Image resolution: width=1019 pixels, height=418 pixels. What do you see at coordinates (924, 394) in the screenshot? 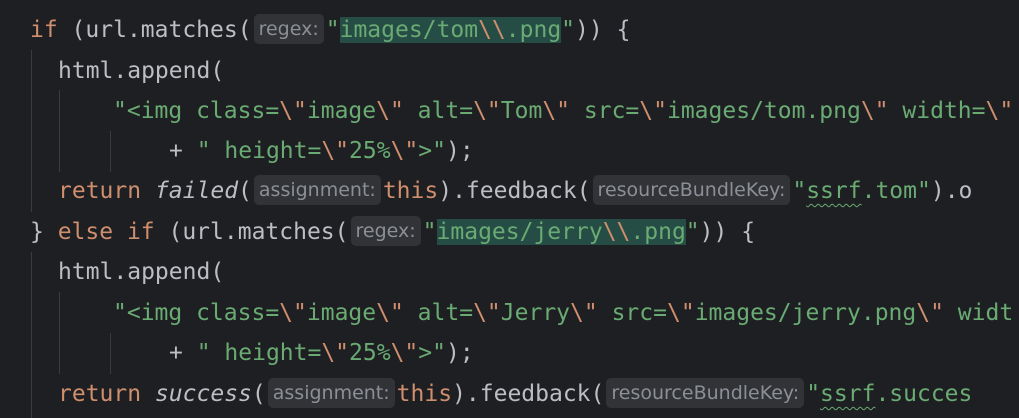
I see `string-literal: .succes` at bounding box center [924, 394].